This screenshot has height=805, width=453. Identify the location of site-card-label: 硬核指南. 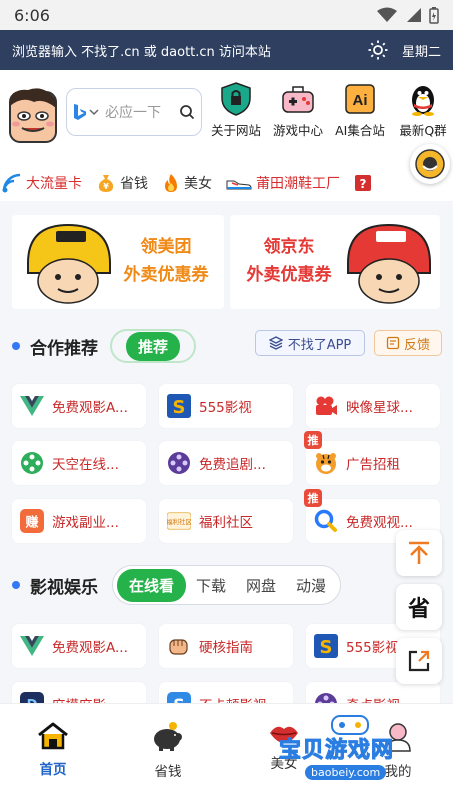
(226, 648).